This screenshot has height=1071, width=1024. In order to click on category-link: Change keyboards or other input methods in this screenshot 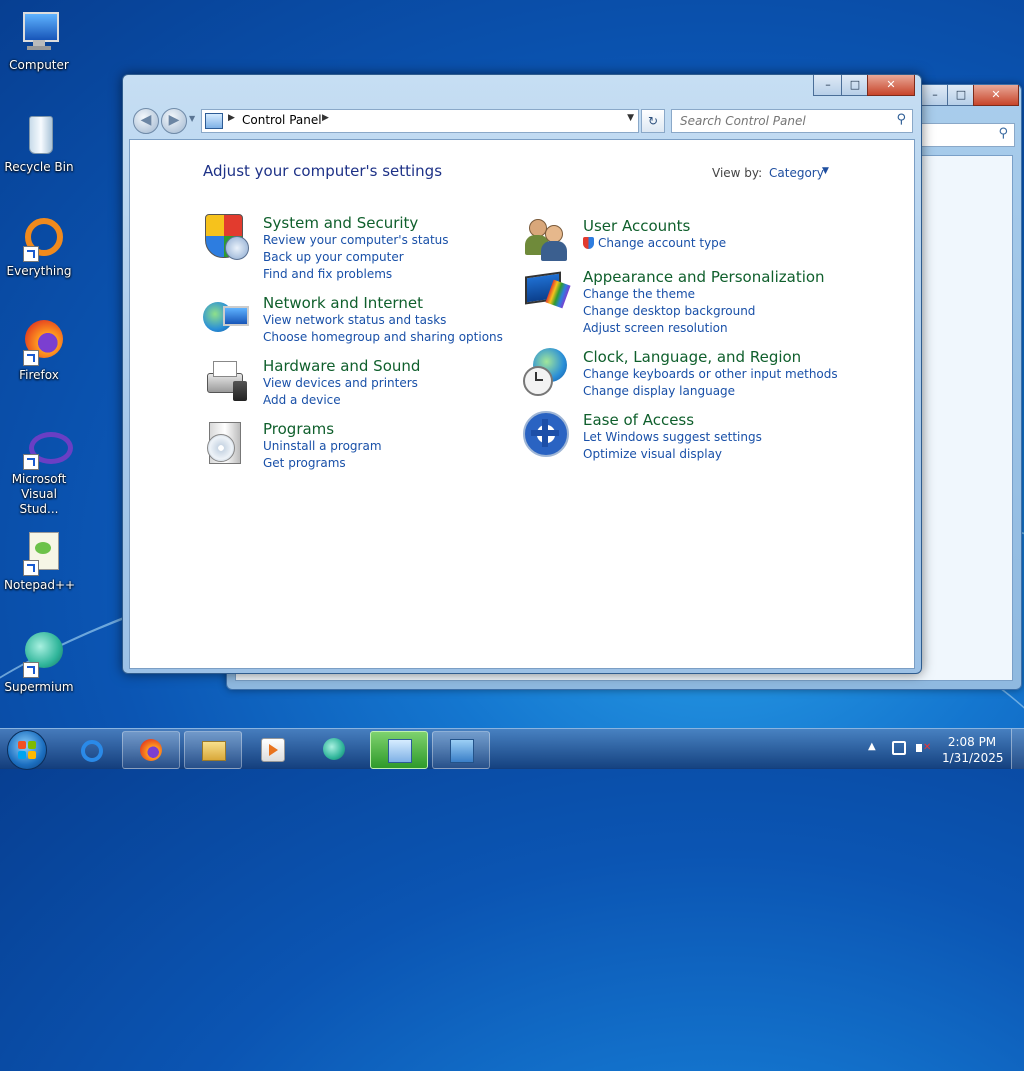, I will do `click(710, 374)`.